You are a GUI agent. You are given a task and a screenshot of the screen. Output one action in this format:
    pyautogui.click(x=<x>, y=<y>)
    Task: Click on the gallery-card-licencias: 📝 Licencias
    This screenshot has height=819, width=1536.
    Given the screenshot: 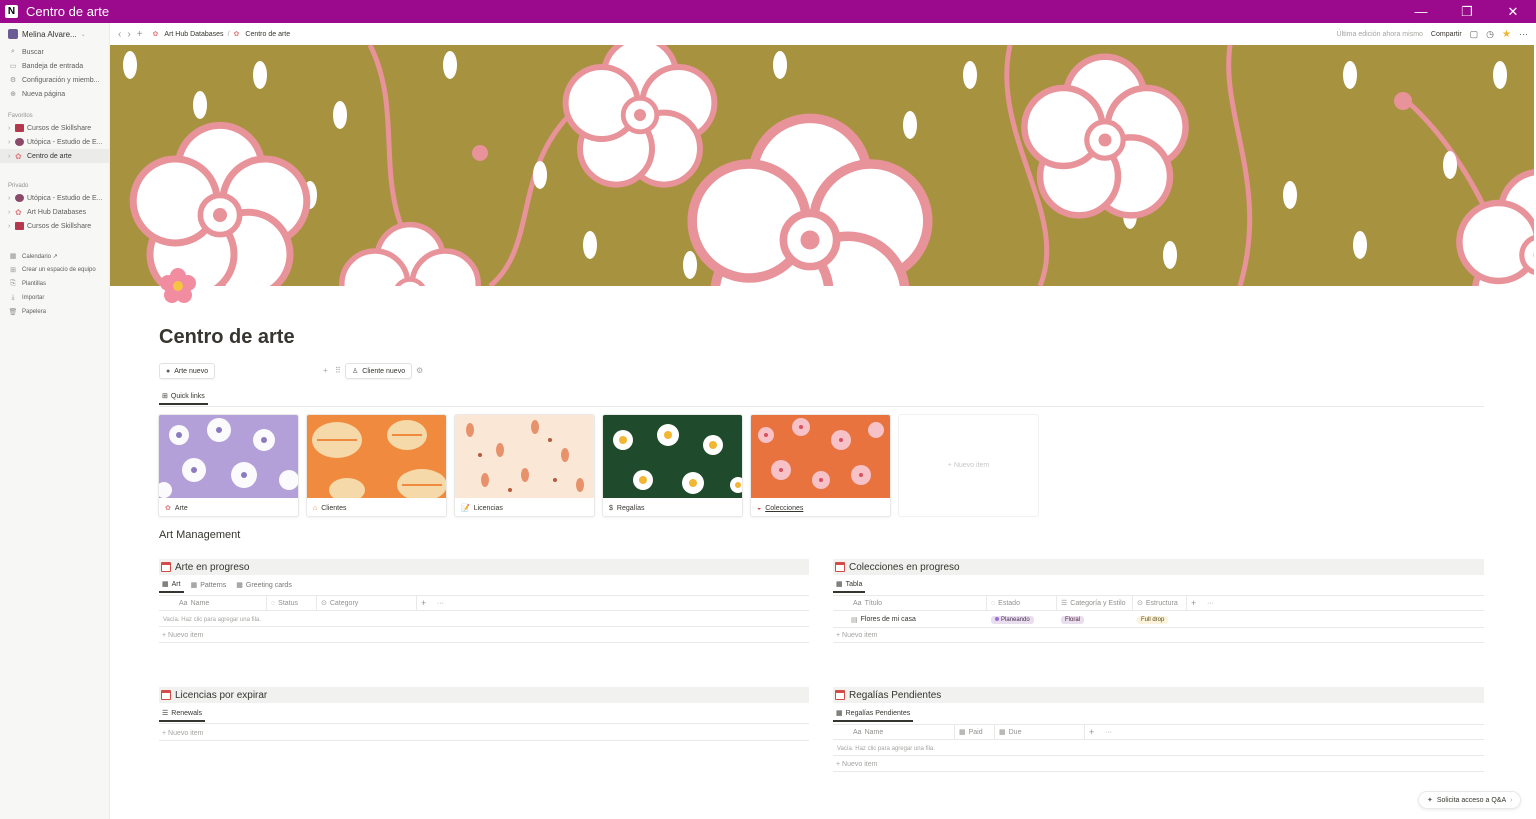 What is the action you would take?
    pyautogui.click(x=524, y=465)
    